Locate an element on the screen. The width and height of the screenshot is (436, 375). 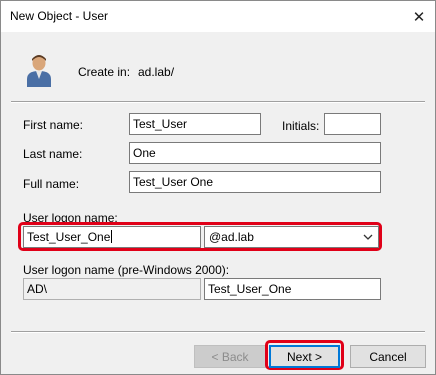
create-in-label: Create in: is located at coordinates (104, 72).